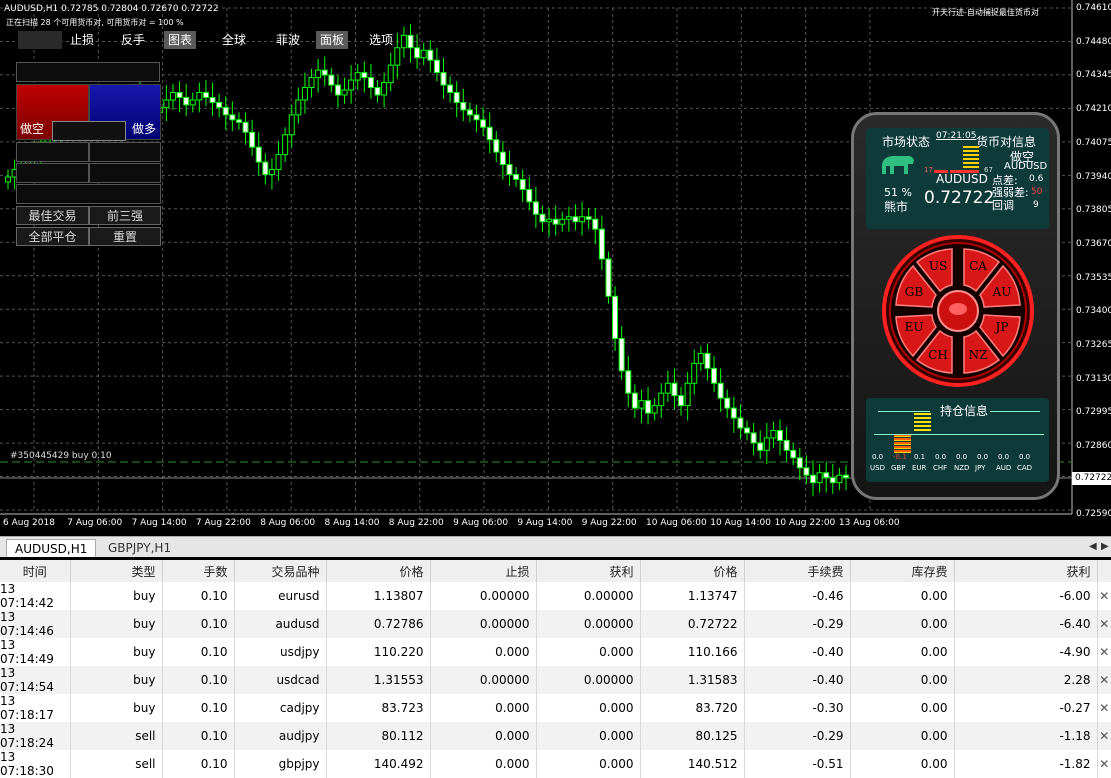 The image size is (1111, 778). I want to click on tab-audusd: AUDUSD,H1, so click(51, 548).